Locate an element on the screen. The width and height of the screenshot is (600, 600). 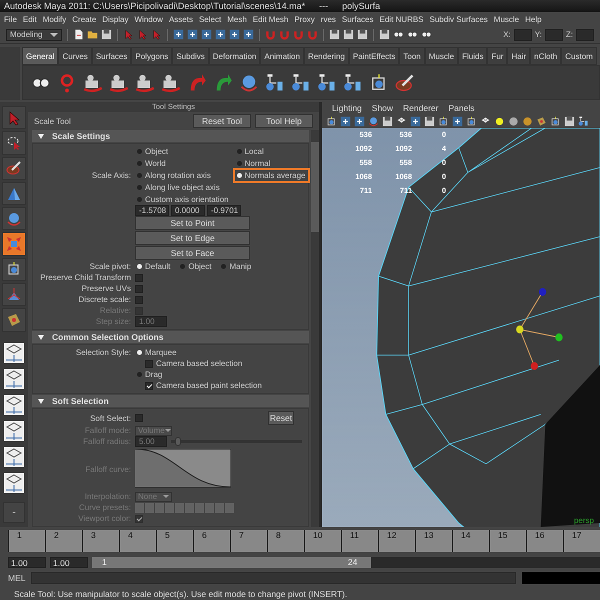
menu-item: Assets is located at coordinates (180, 19).